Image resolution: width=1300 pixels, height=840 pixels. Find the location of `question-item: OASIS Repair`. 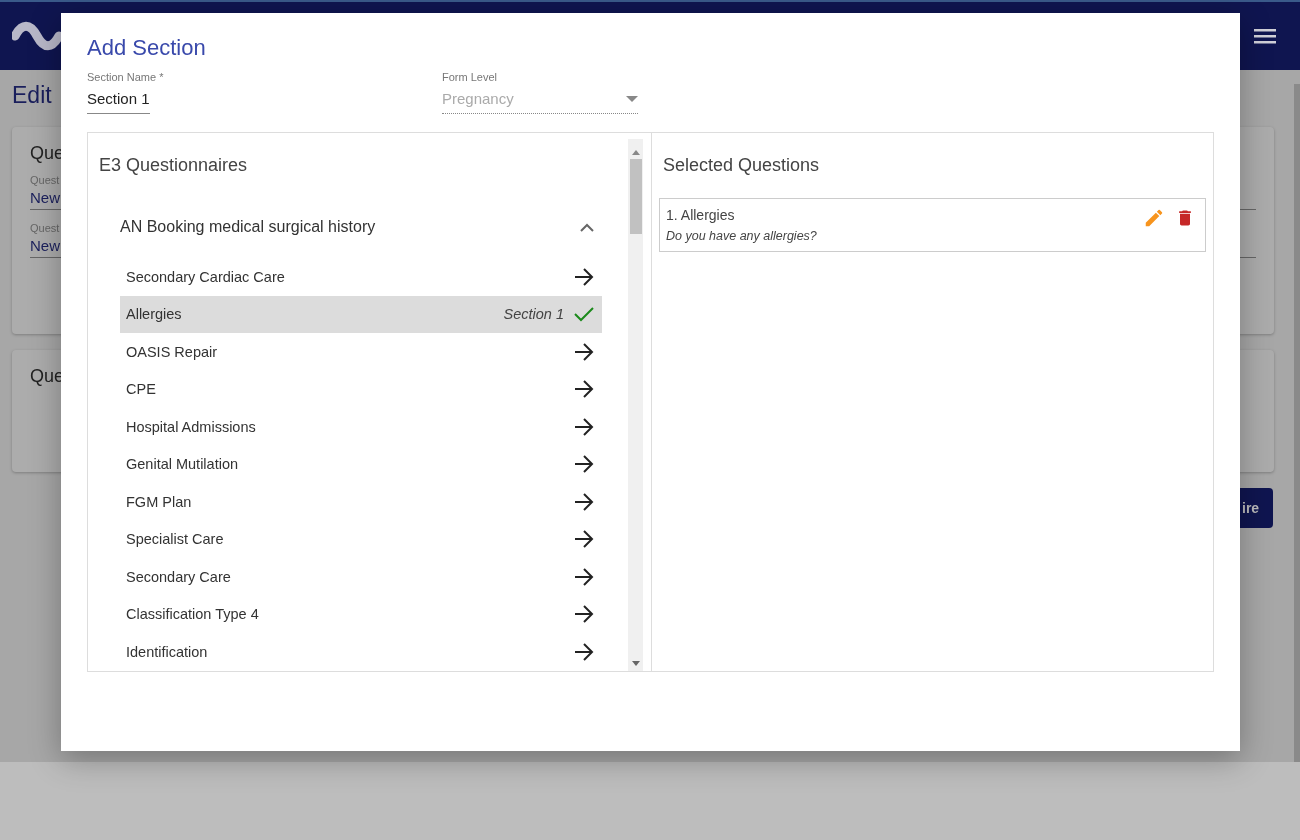

question-item: OASIS Repair is located at coordinates (361, 352).